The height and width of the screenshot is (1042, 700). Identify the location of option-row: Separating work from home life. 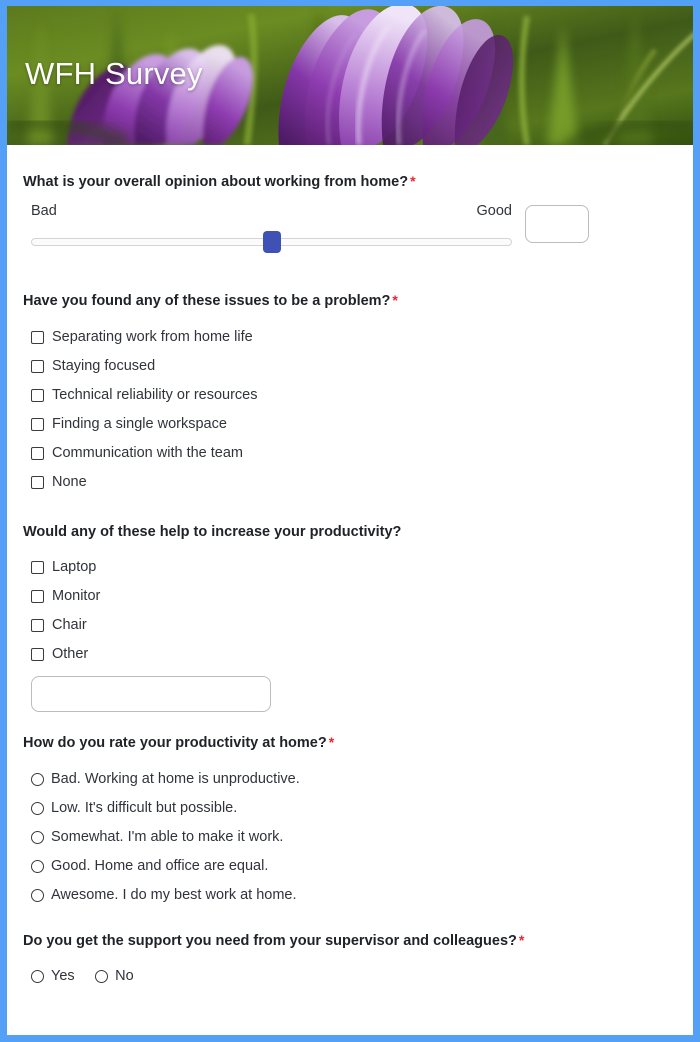
(350, 337).